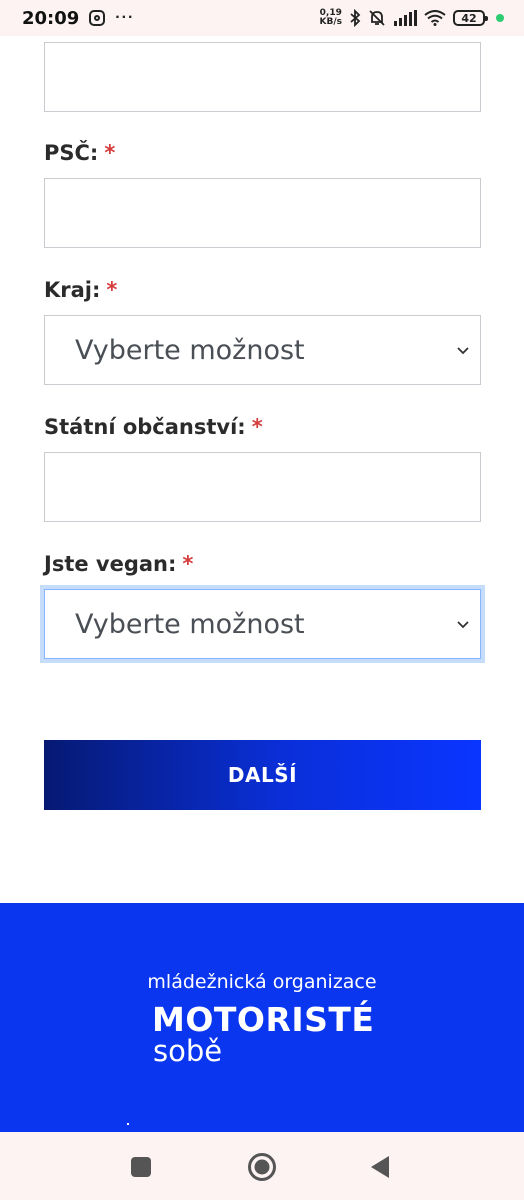 The width and height of the screenshot is (524, 1200). I want to click on wifi-icon, so click(435, 18).